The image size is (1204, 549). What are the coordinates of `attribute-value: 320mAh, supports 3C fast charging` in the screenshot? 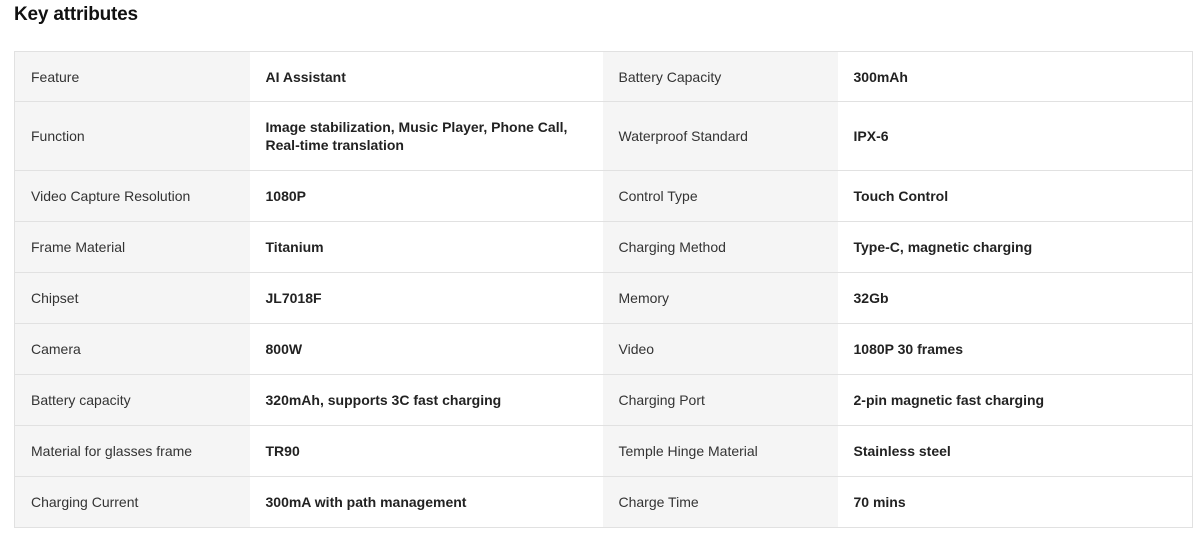 It's located at (426, 400).